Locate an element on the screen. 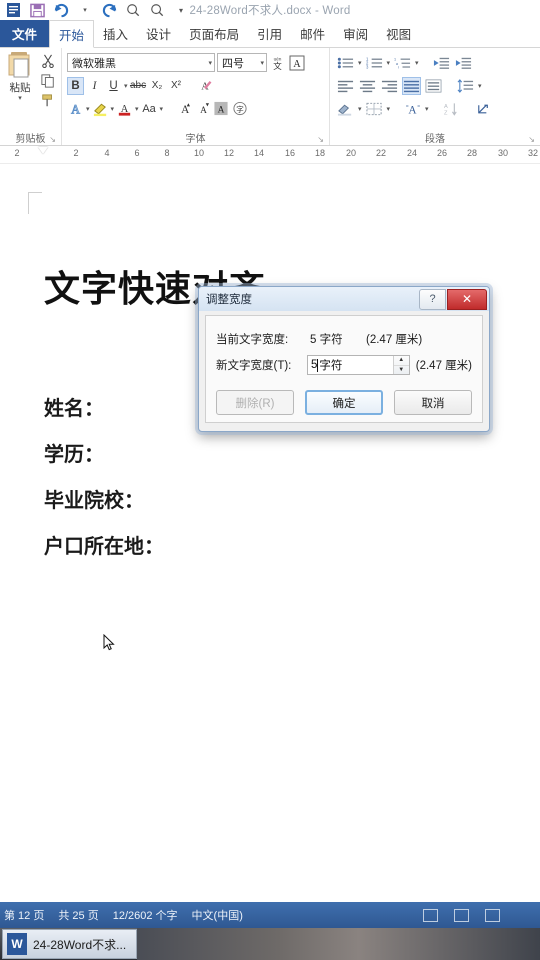  font-dialog-launcher-icon: ↘ is located at coordinates (320, 139).